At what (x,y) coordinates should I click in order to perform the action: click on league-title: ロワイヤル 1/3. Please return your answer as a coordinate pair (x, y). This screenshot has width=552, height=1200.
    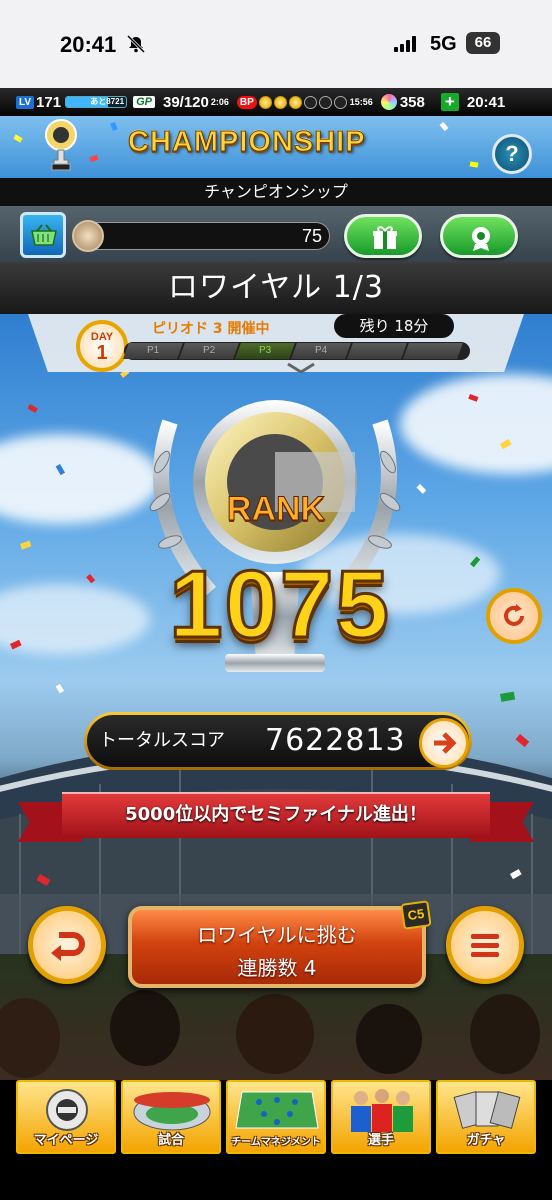
    Looking at the image, I should click on (276, 288).